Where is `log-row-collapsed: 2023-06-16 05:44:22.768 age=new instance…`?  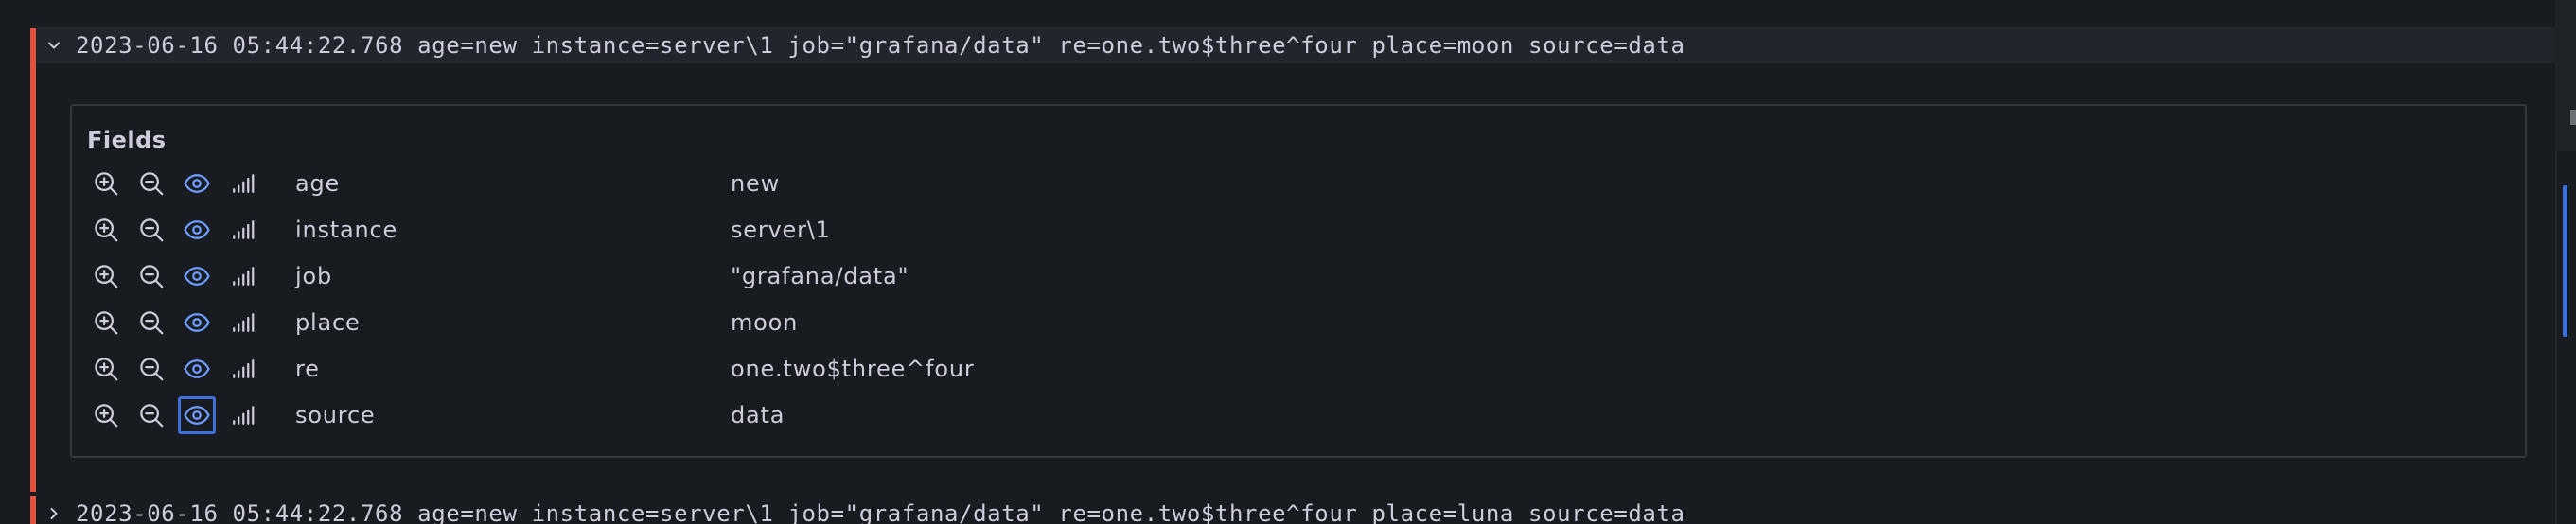
log-row-collapsed: 2023-06-16 05:44:22.768 age=new instance… is located at coordinates (1295, 510).